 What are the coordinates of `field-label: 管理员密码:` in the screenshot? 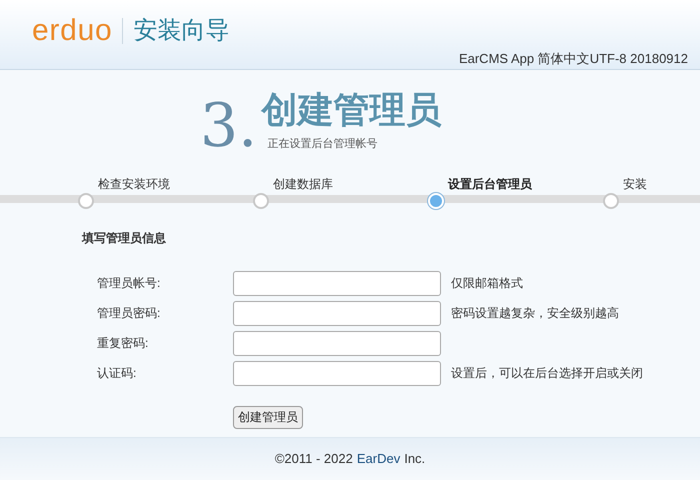 It's located at (129, 313).